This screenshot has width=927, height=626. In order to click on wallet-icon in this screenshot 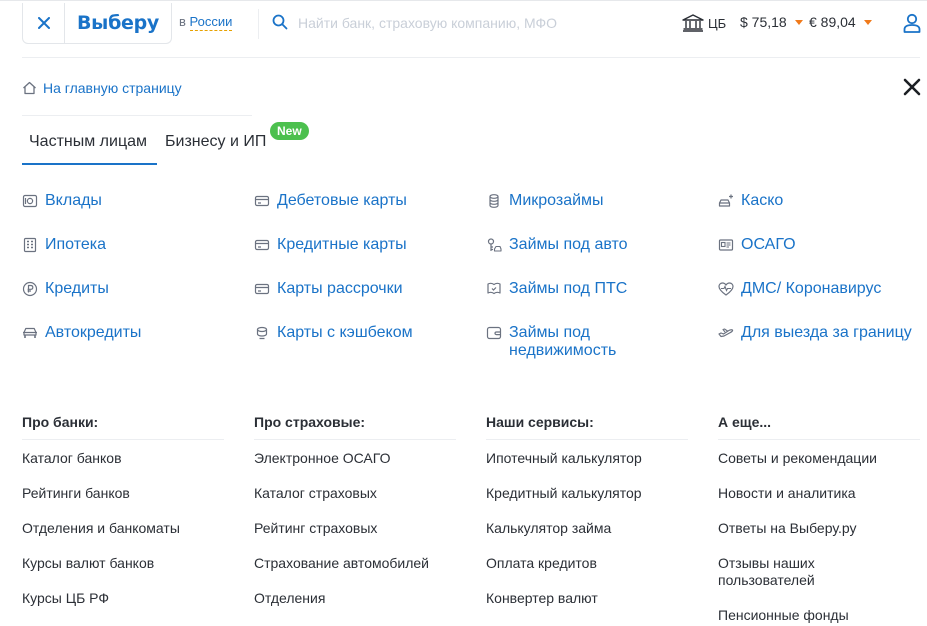, I will do `click(494, 333)`.